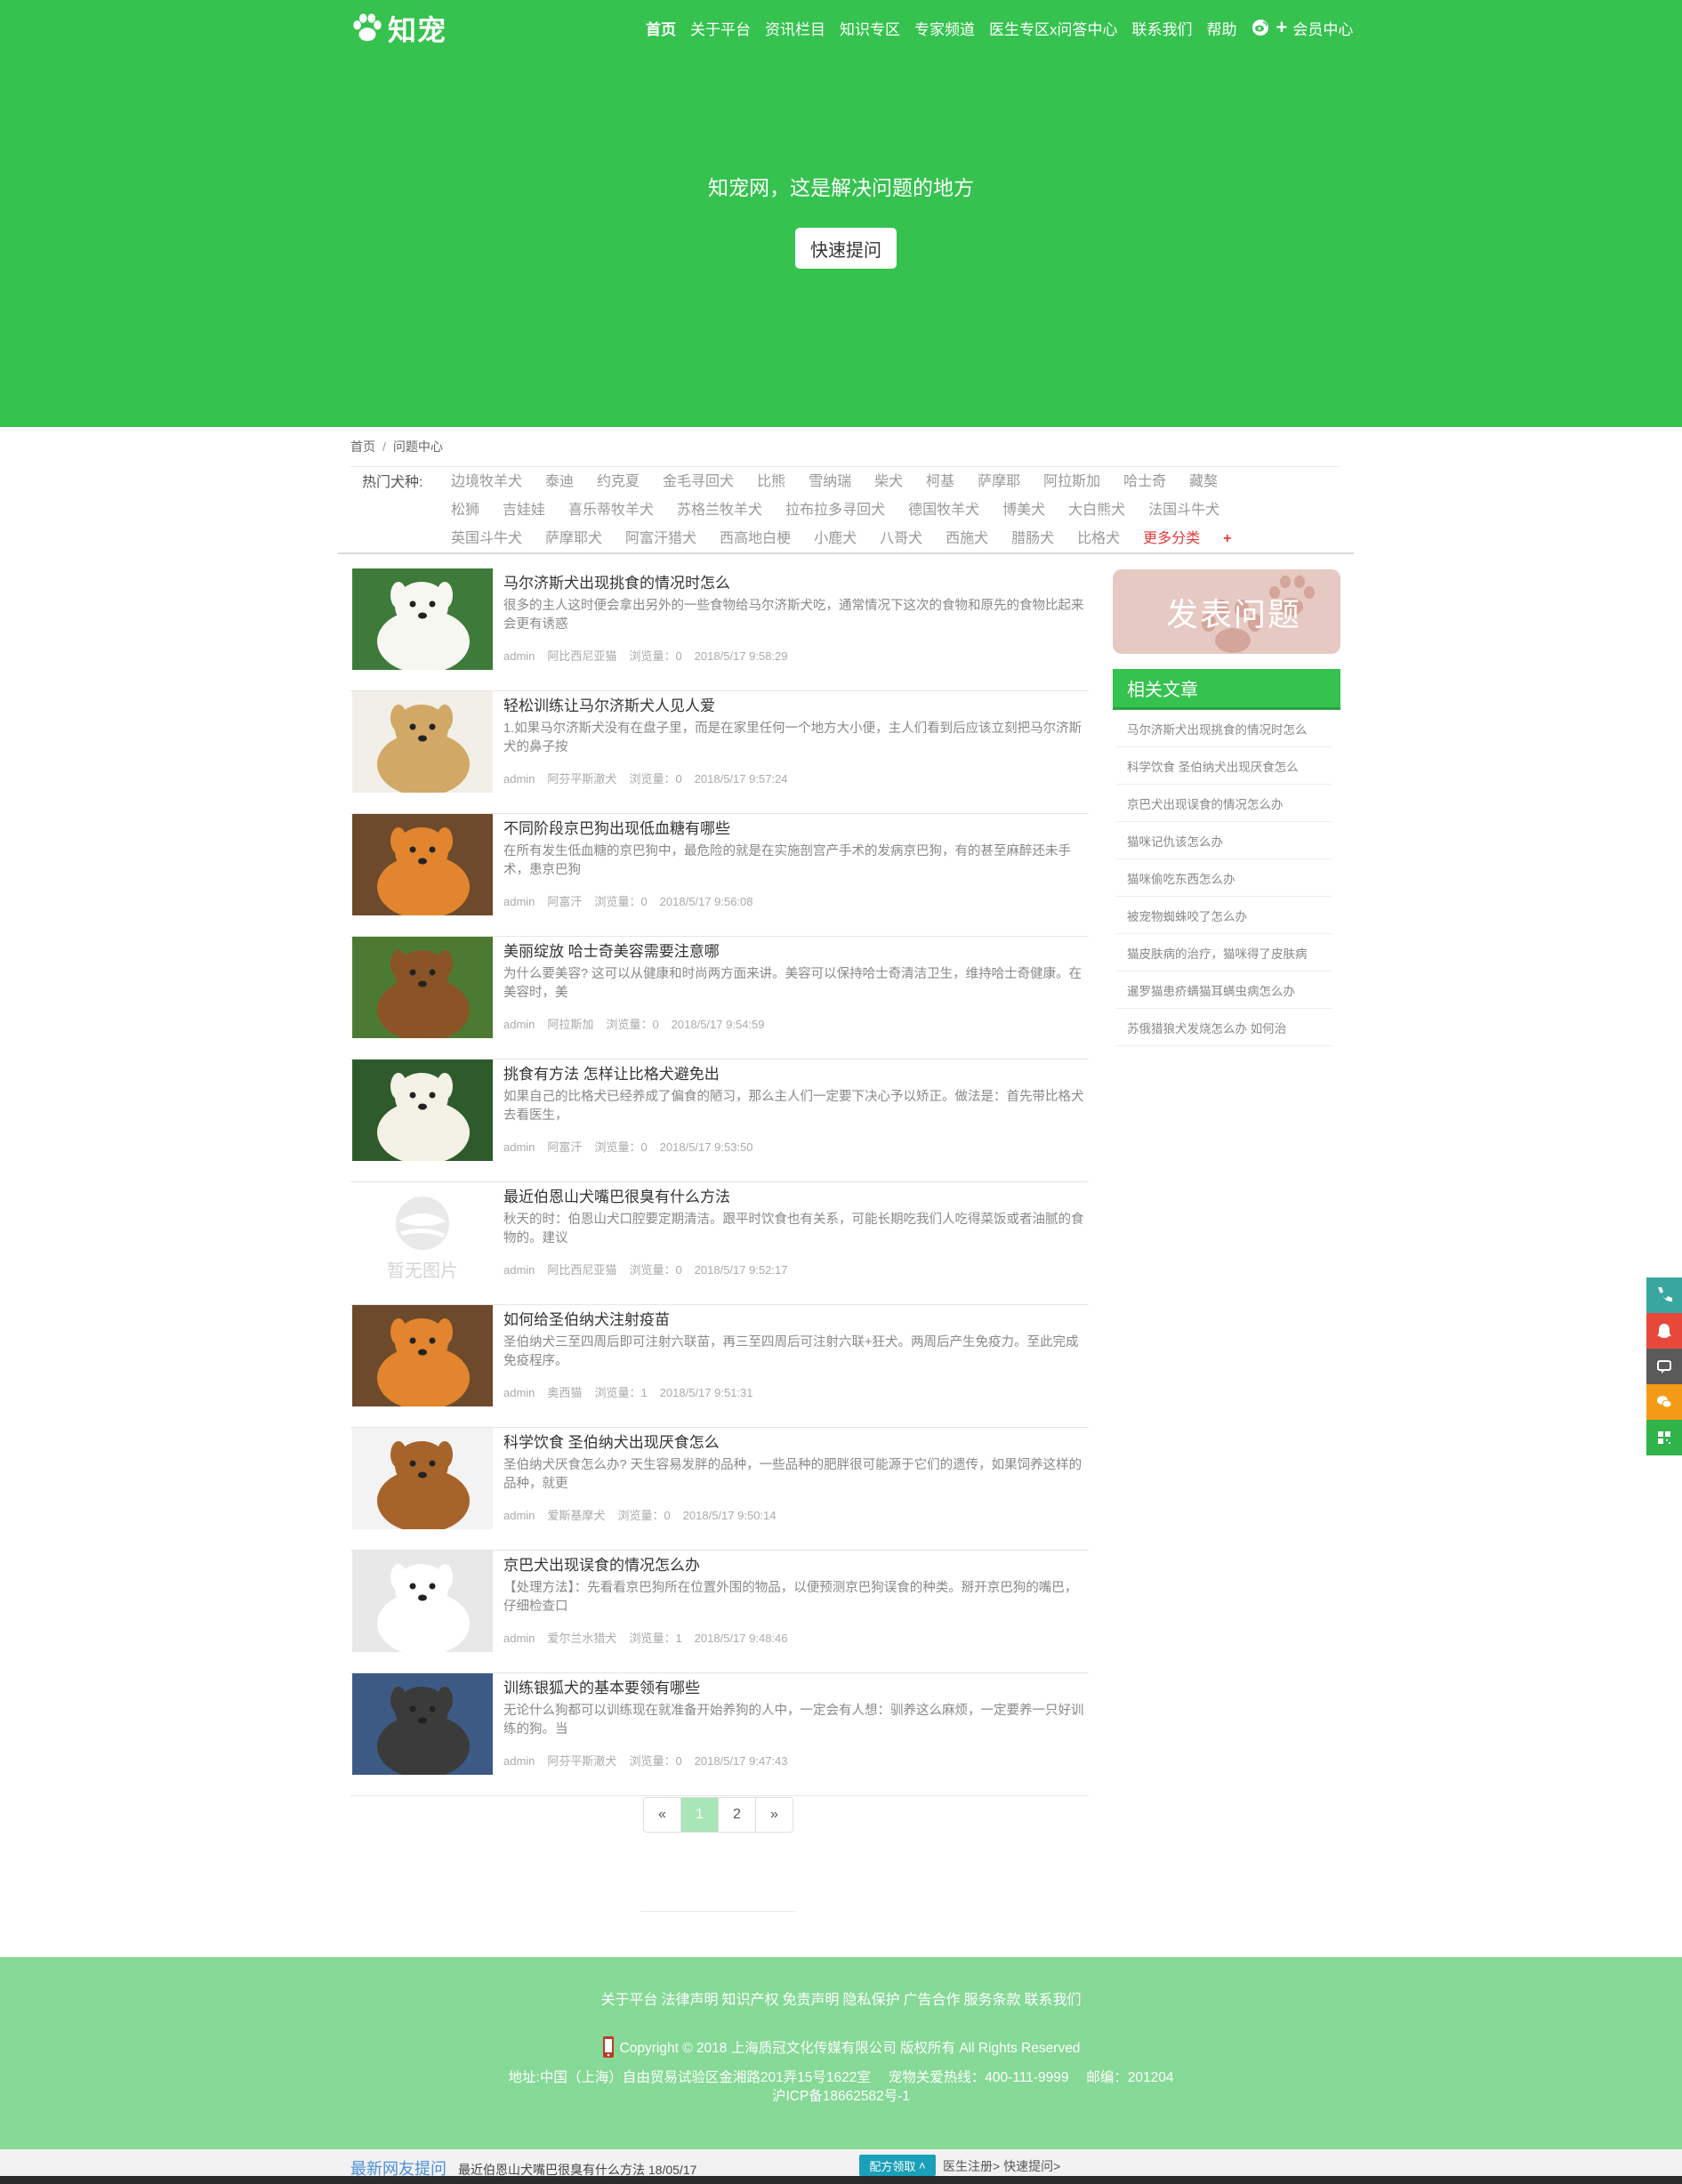 This screenshot has width=1682, height=2184. What do you see at coordinates (1226, 611) in the screenshot?
I see `post-question-banner: 发表问题` at bounding box center [1226, 611].